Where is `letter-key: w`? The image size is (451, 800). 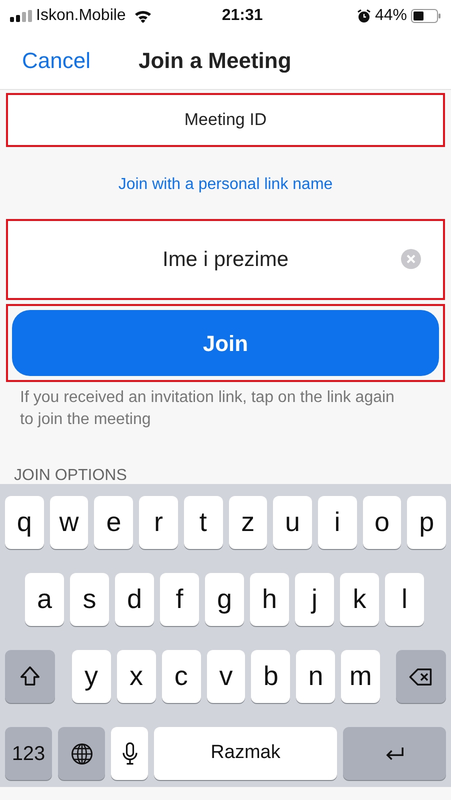
letter-key: w is located at coordinates (69, 523).